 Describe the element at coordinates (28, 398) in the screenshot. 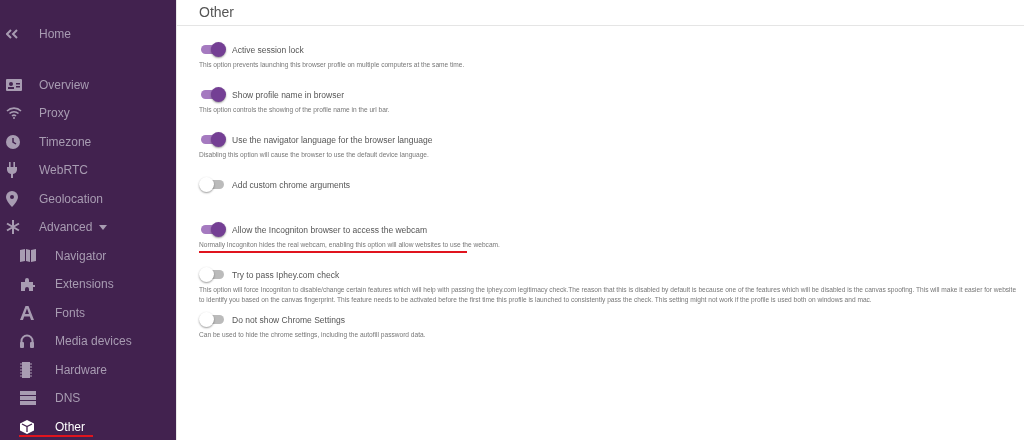

I see `server-icon` at that location.